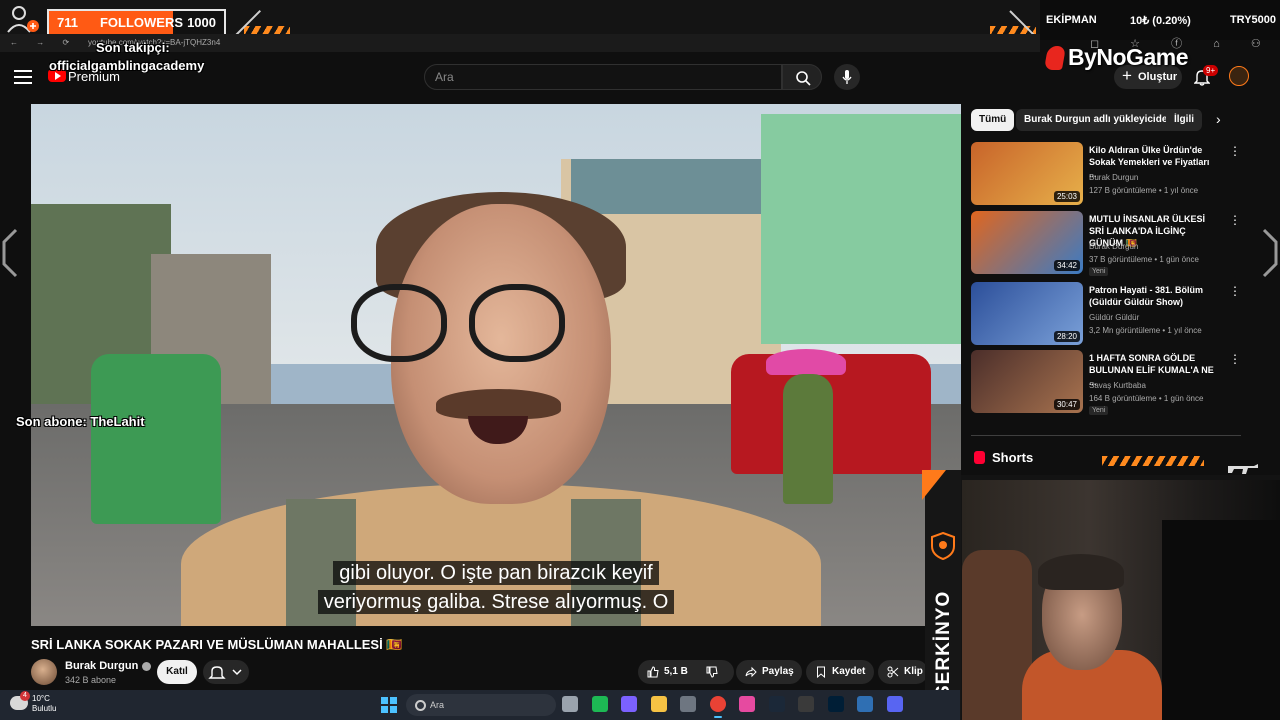 Image resolution: width=1280 pixels, height=720 pixels. I want to click on taskbar-app-steam-icon, so click(776, 704).